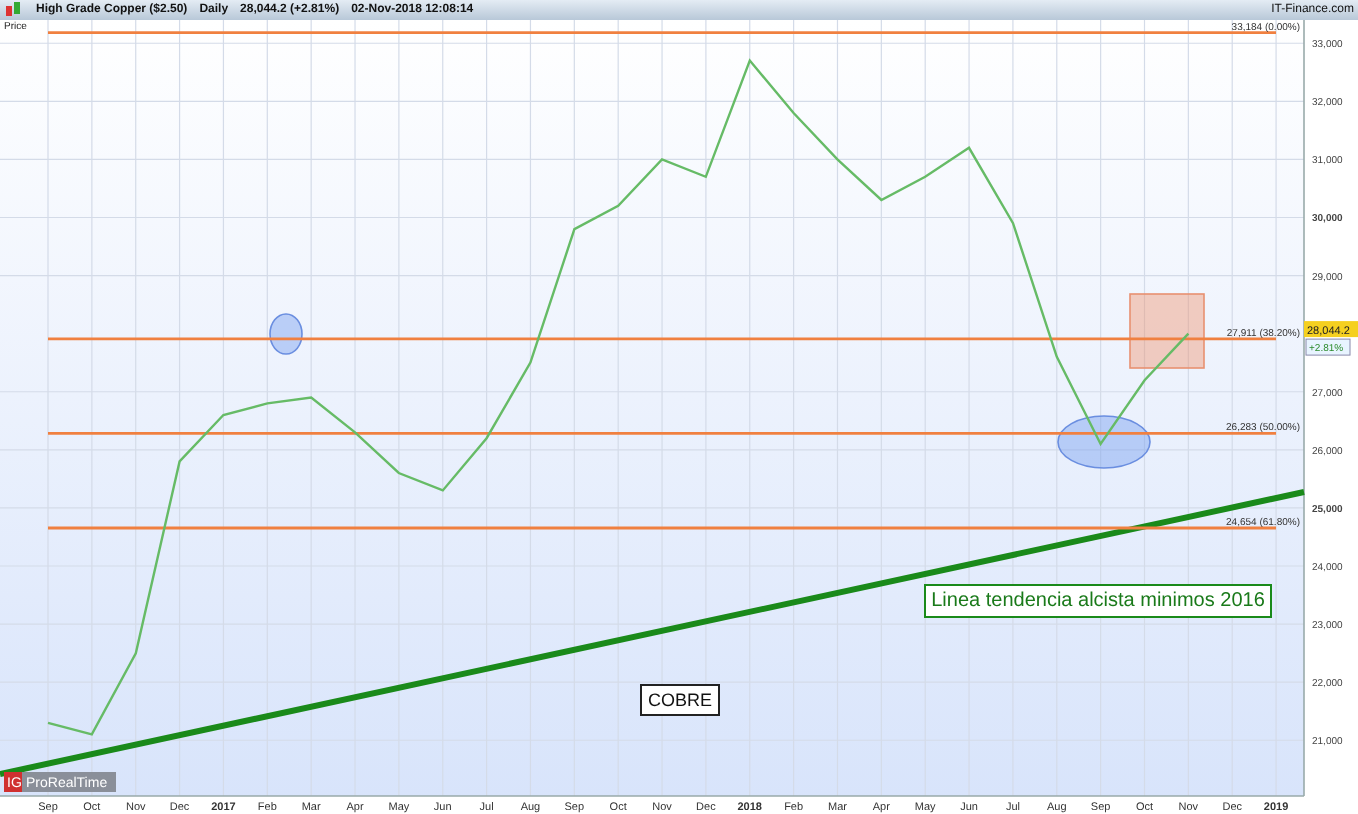  What do you see at coordinates (14, 10) in the screenshot?
I see `candlestick-icon` at bounding box center [14, 10].